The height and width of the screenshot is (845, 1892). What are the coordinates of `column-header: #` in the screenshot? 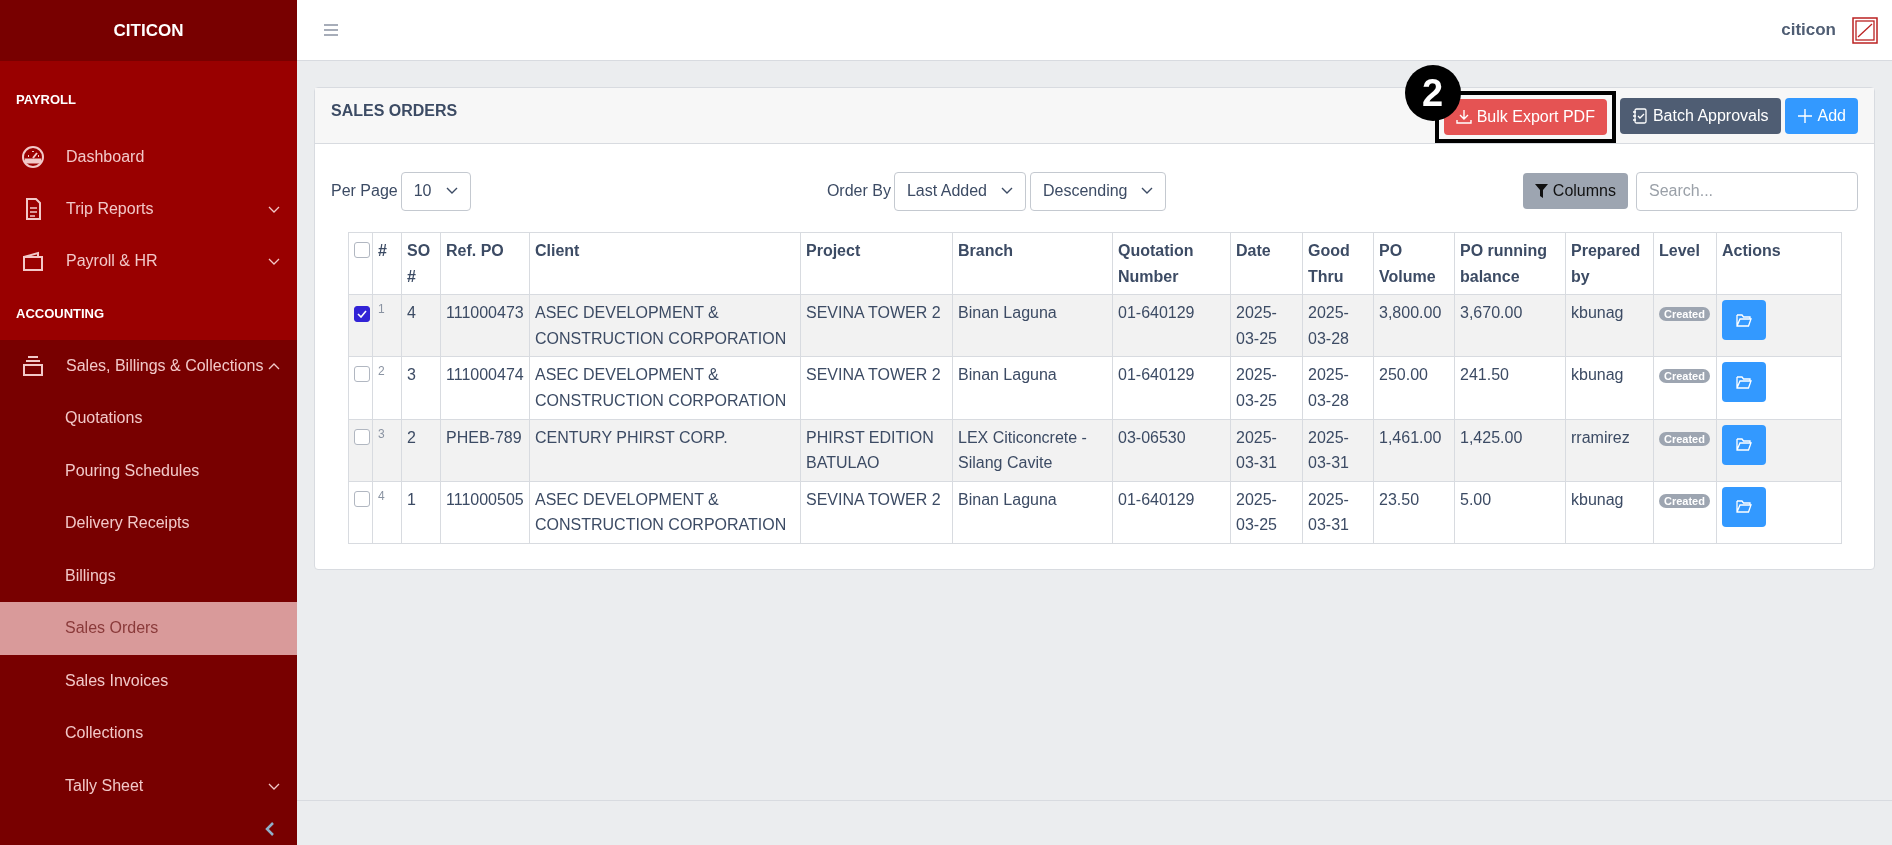 It's located at (387, 263).